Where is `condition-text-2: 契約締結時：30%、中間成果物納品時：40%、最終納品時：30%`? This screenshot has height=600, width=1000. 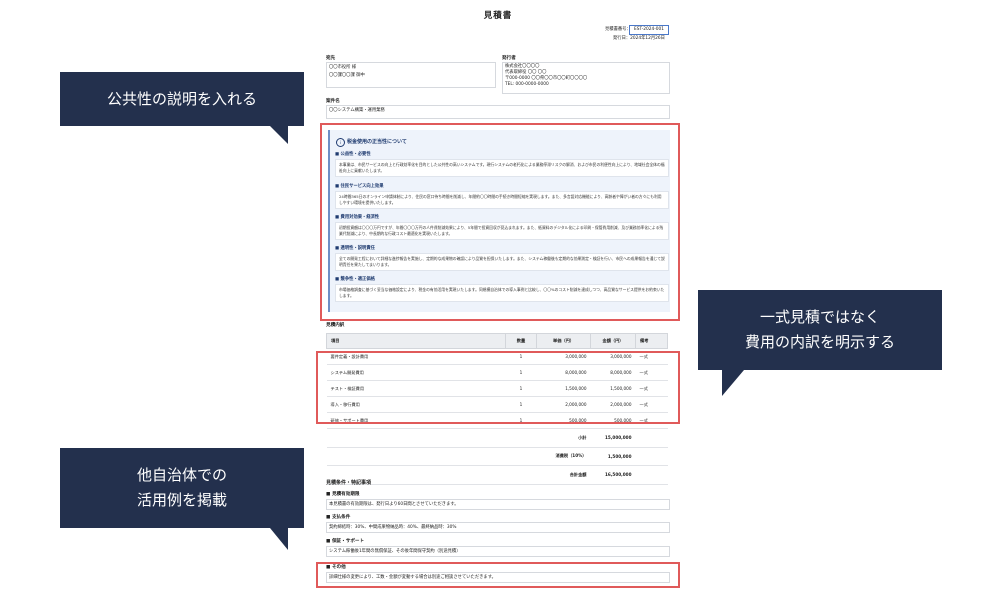
condition-text-2: 契約締結時：30%、中間成果物納品時：40%、最終納品時：30% is located at coordinates (498, 527).